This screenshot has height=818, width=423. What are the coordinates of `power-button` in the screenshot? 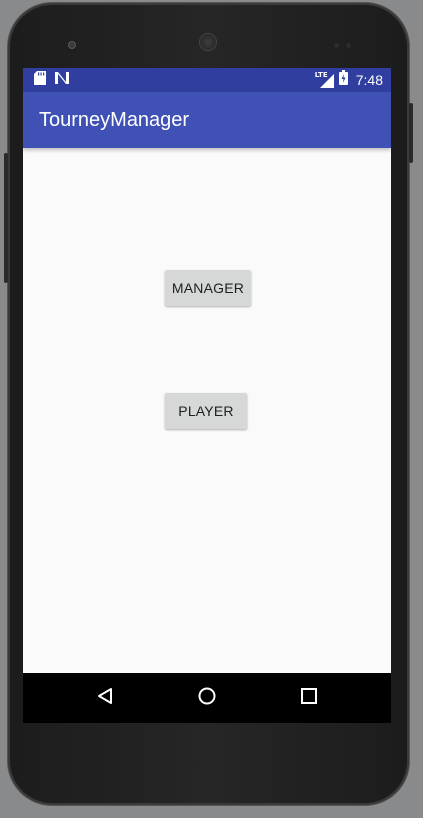 It's located at (411, 133).